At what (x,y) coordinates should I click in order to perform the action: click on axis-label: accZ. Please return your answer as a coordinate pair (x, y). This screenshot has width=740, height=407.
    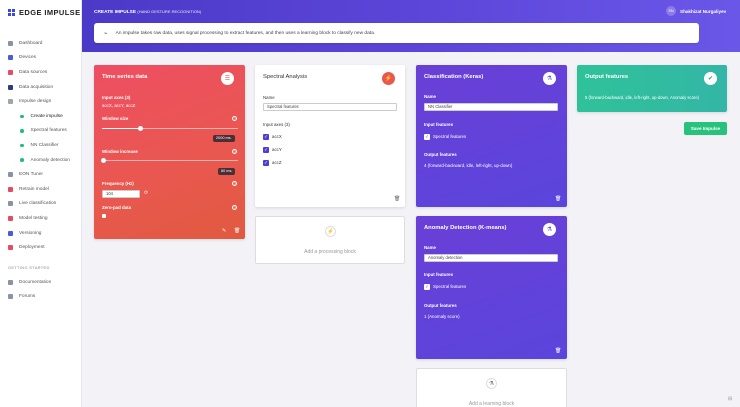
    Looking at the image, I should click on (277, 162).